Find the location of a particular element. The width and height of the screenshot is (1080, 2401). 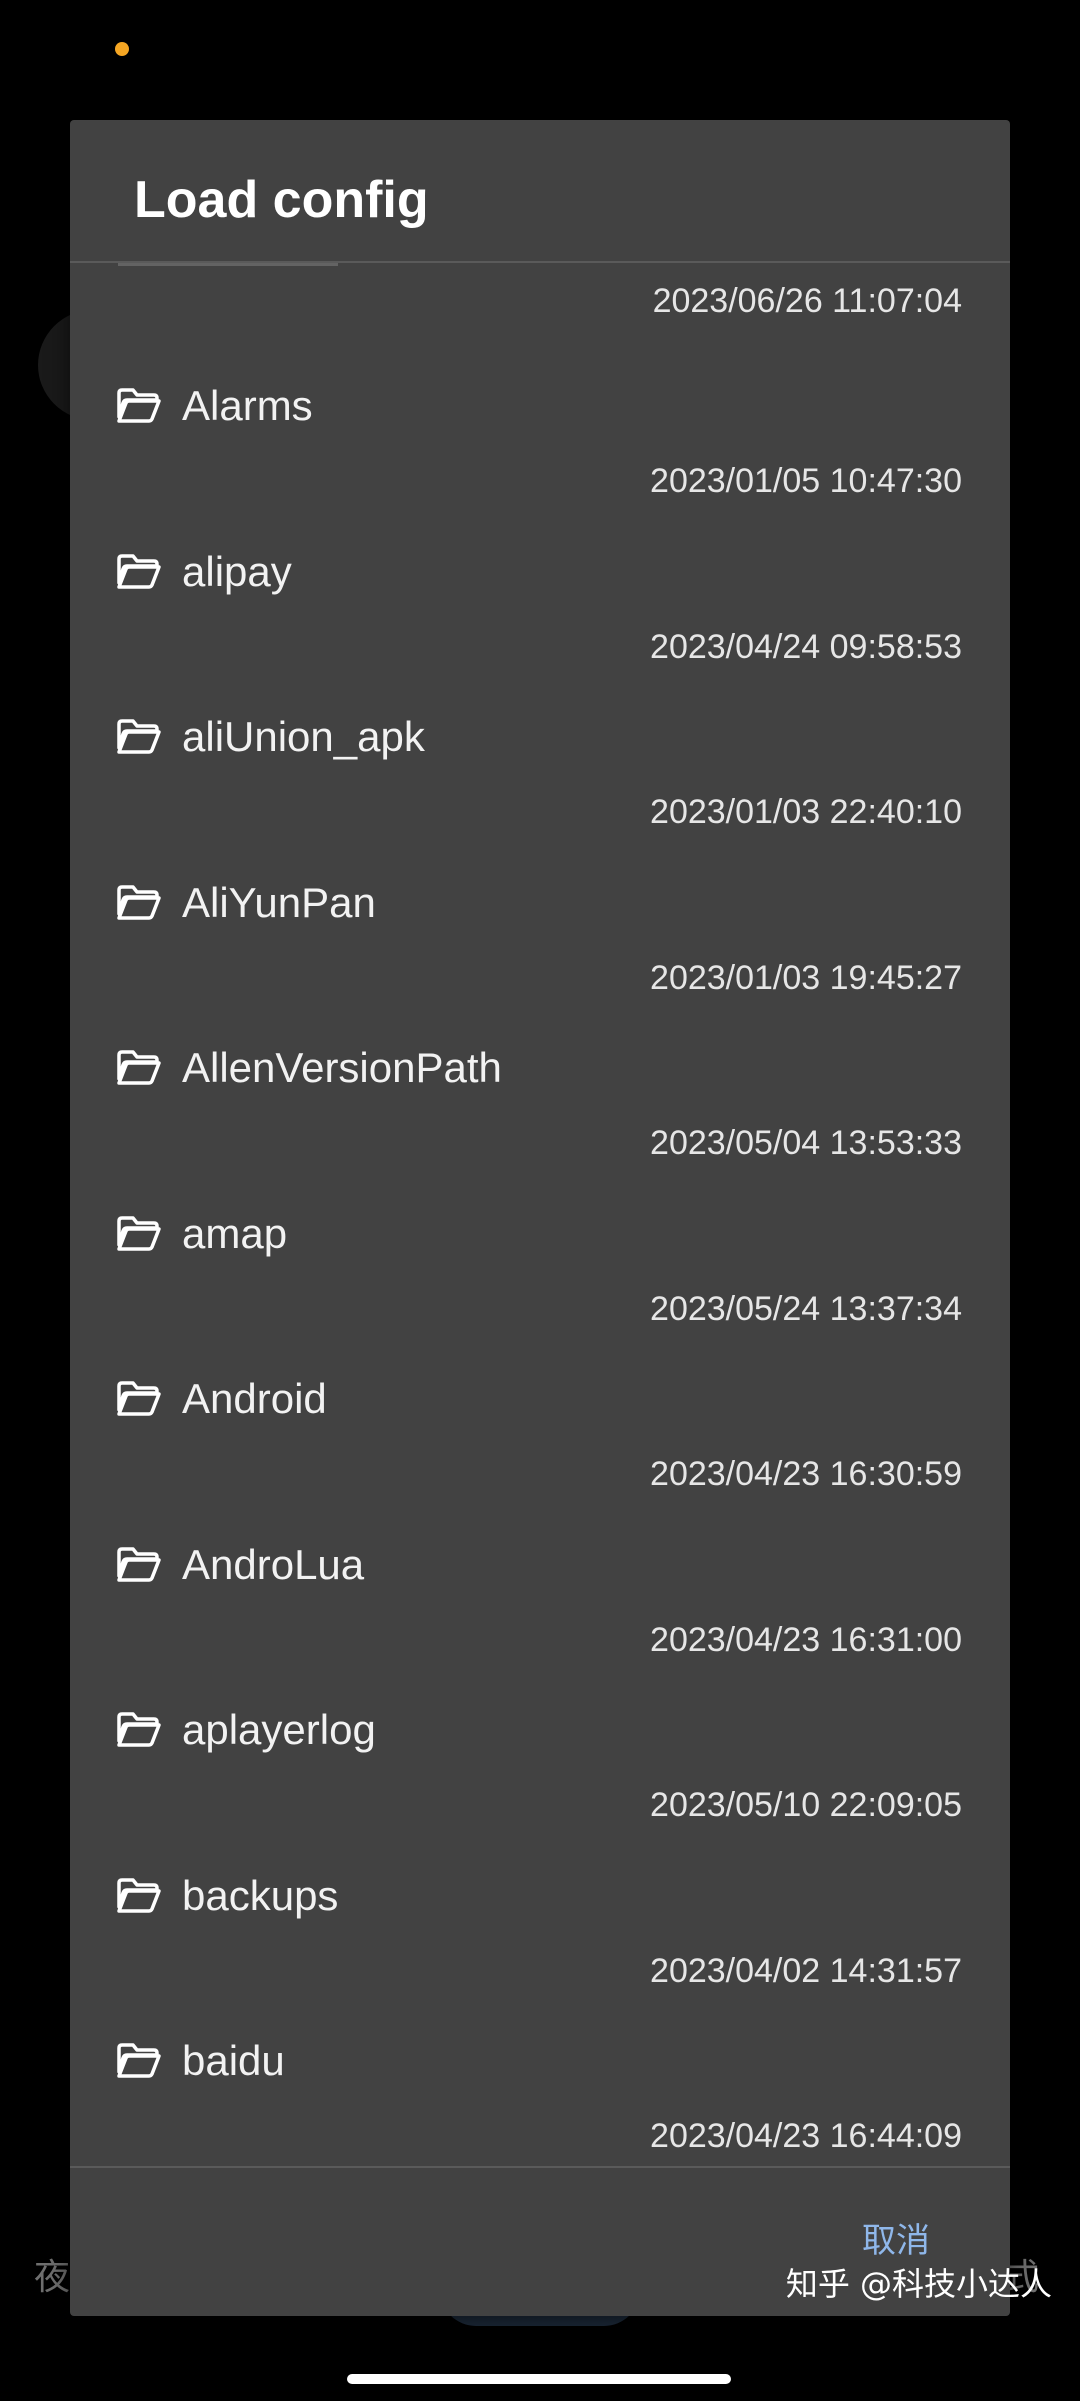

file-list-item: alipay 2023/04/24 09:58:53 is located at coordinates (540, 629).